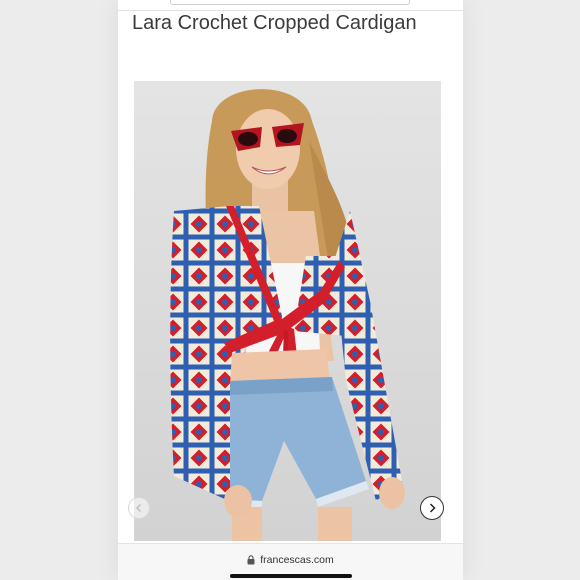  Describe the element at coordinates (290, 10) in the screenshot. I see `header-divider` at that location.